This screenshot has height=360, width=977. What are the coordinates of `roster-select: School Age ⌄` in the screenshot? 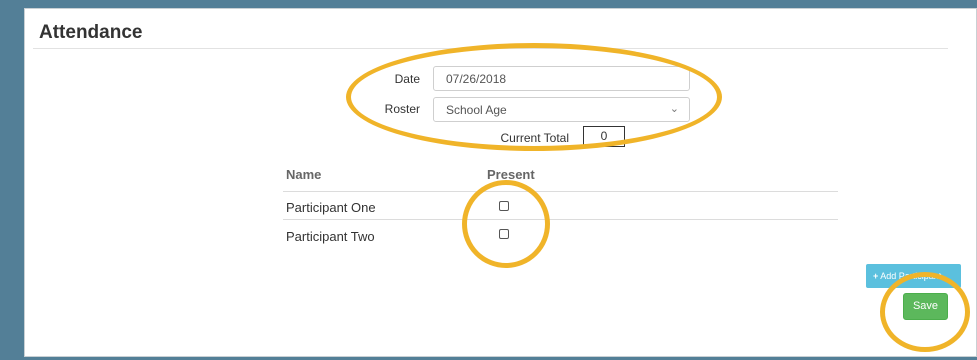 It's located at (561, 109).